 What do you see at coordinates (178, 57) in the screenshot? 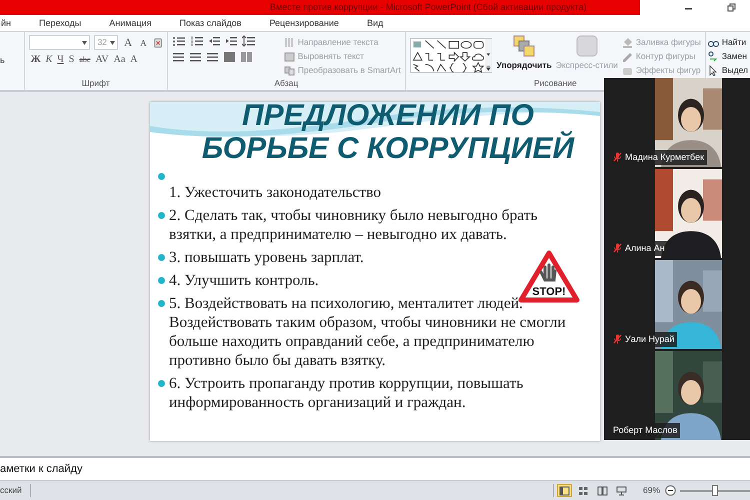
I see `align-left-icon` at bounding box center [178, 57].